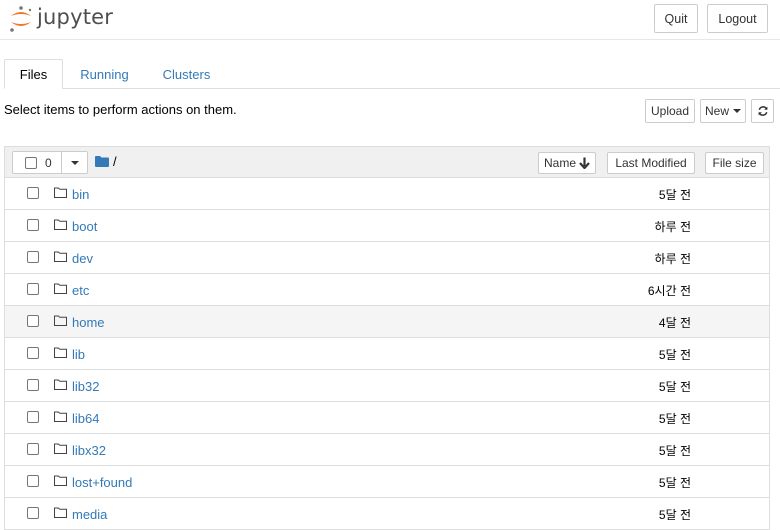  I want to click on folder-icon, so click(102, 161).